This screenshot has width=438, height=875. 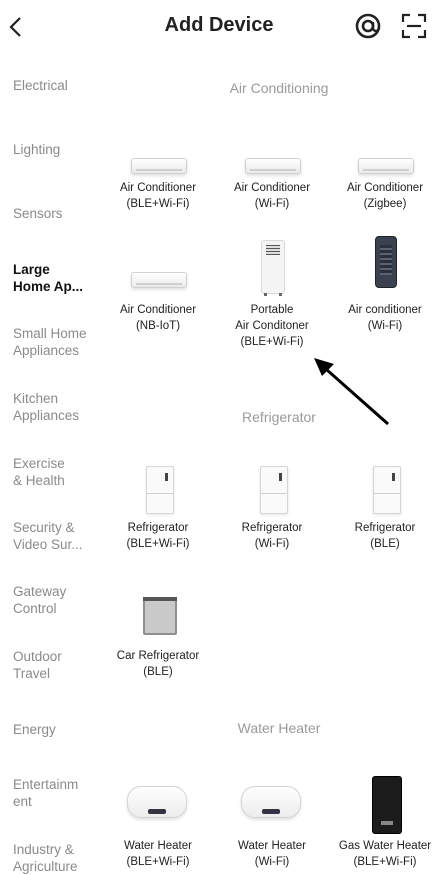 I want to click on header: Add Device, so click(x=219, y=27).